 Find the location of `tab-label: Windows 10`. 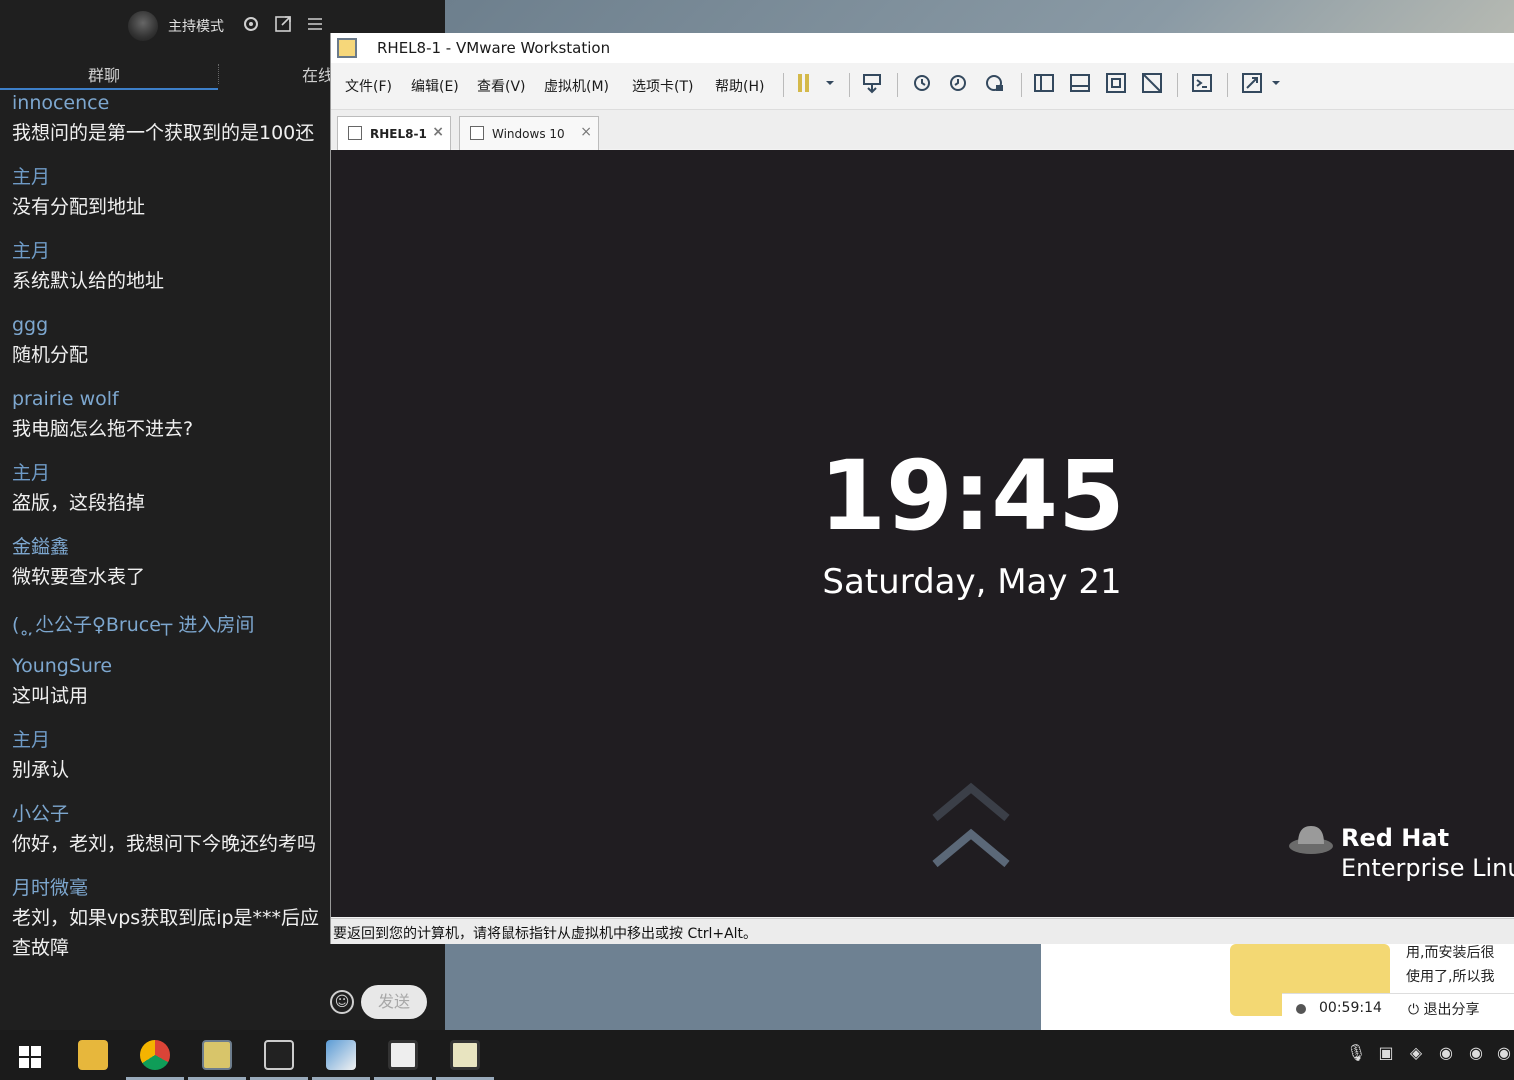

tab-label: Windows 10 is located at coordinates (528, 134).